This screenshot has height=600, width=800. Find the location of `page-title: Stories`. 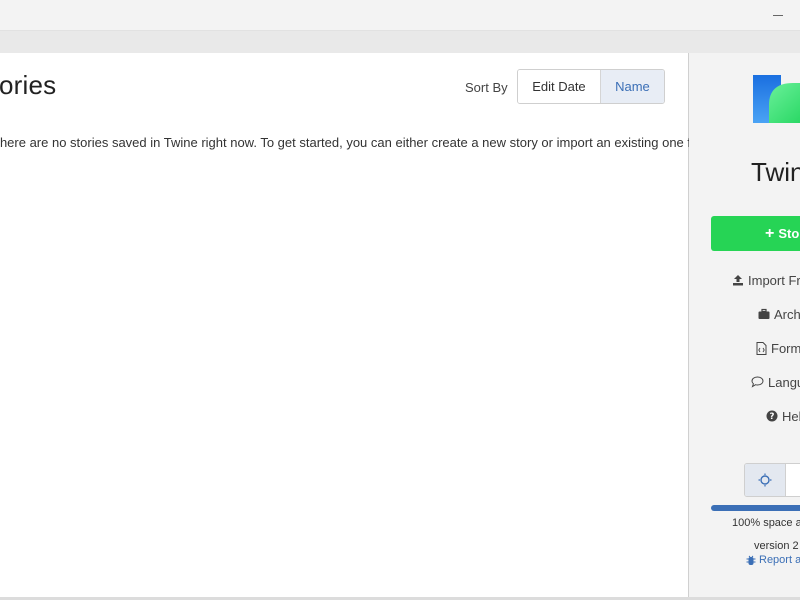

page-title: Stories is located at coordinates (28, 85).